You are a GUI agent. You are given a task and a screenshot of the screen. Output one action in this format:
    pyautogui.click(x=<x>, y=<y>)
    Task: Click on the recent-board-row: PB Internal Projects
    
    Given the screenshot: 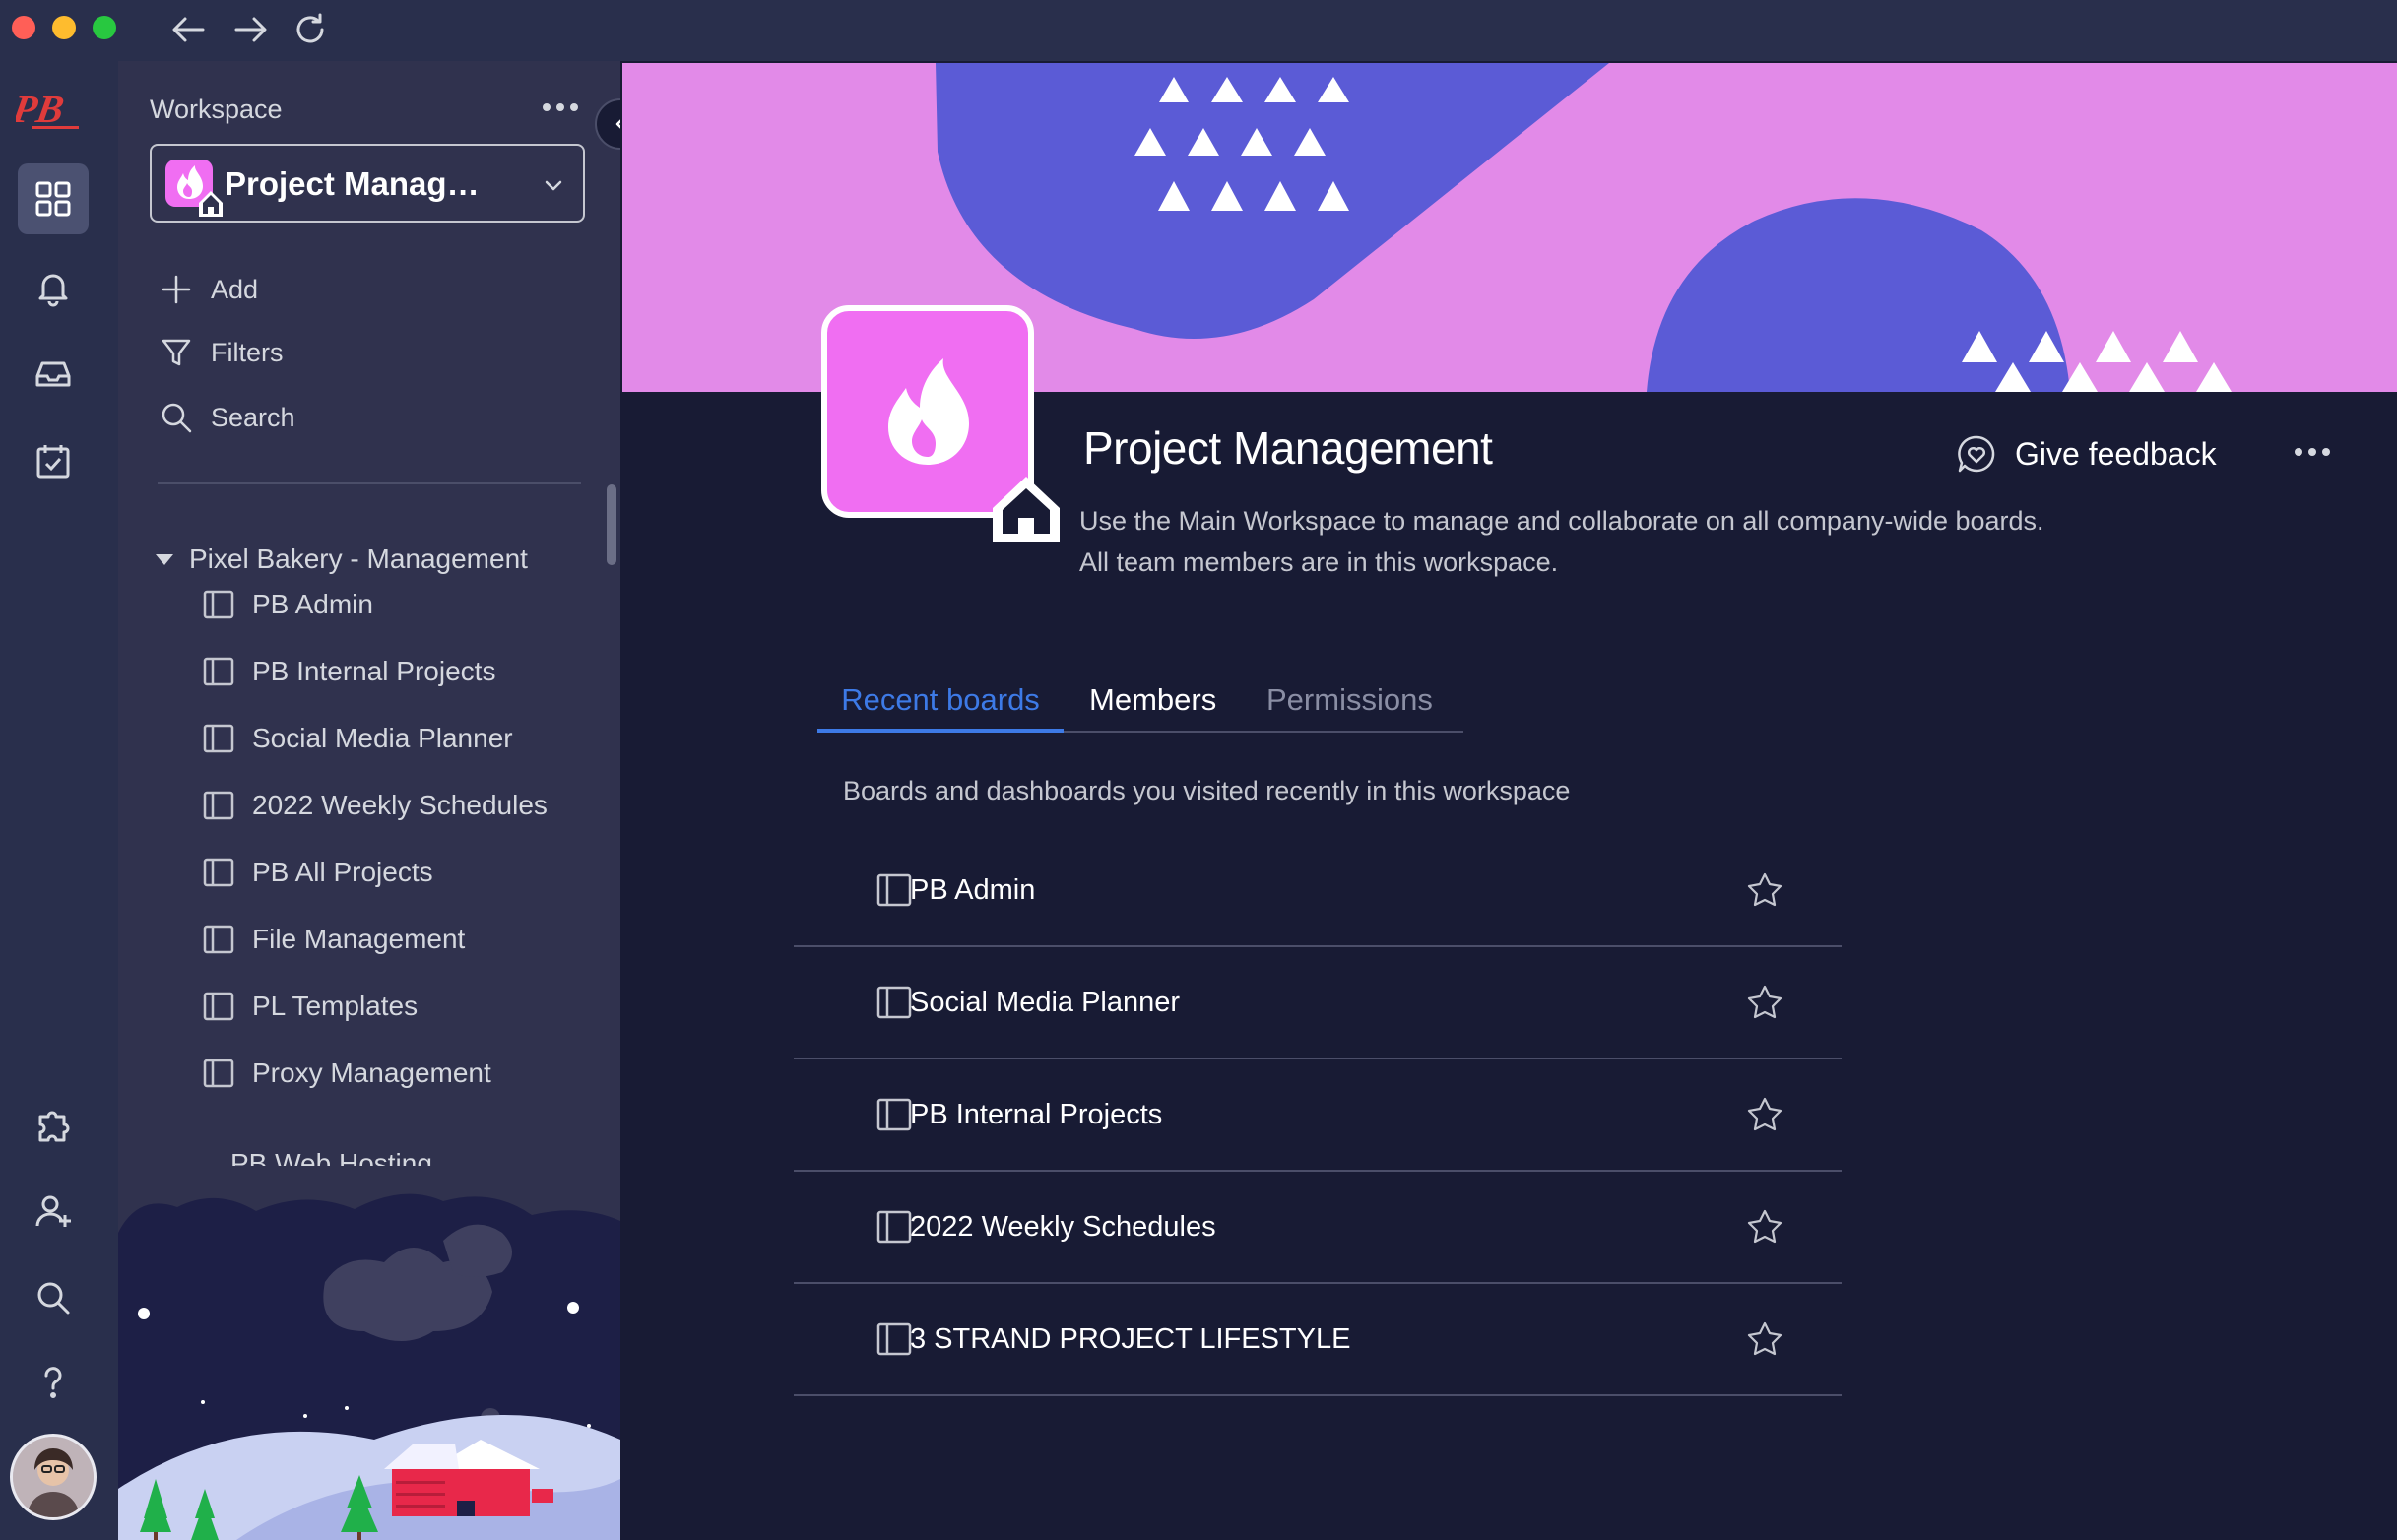 What is the action you would take?
    pyautogui.click(x=1318, y=1115)
    